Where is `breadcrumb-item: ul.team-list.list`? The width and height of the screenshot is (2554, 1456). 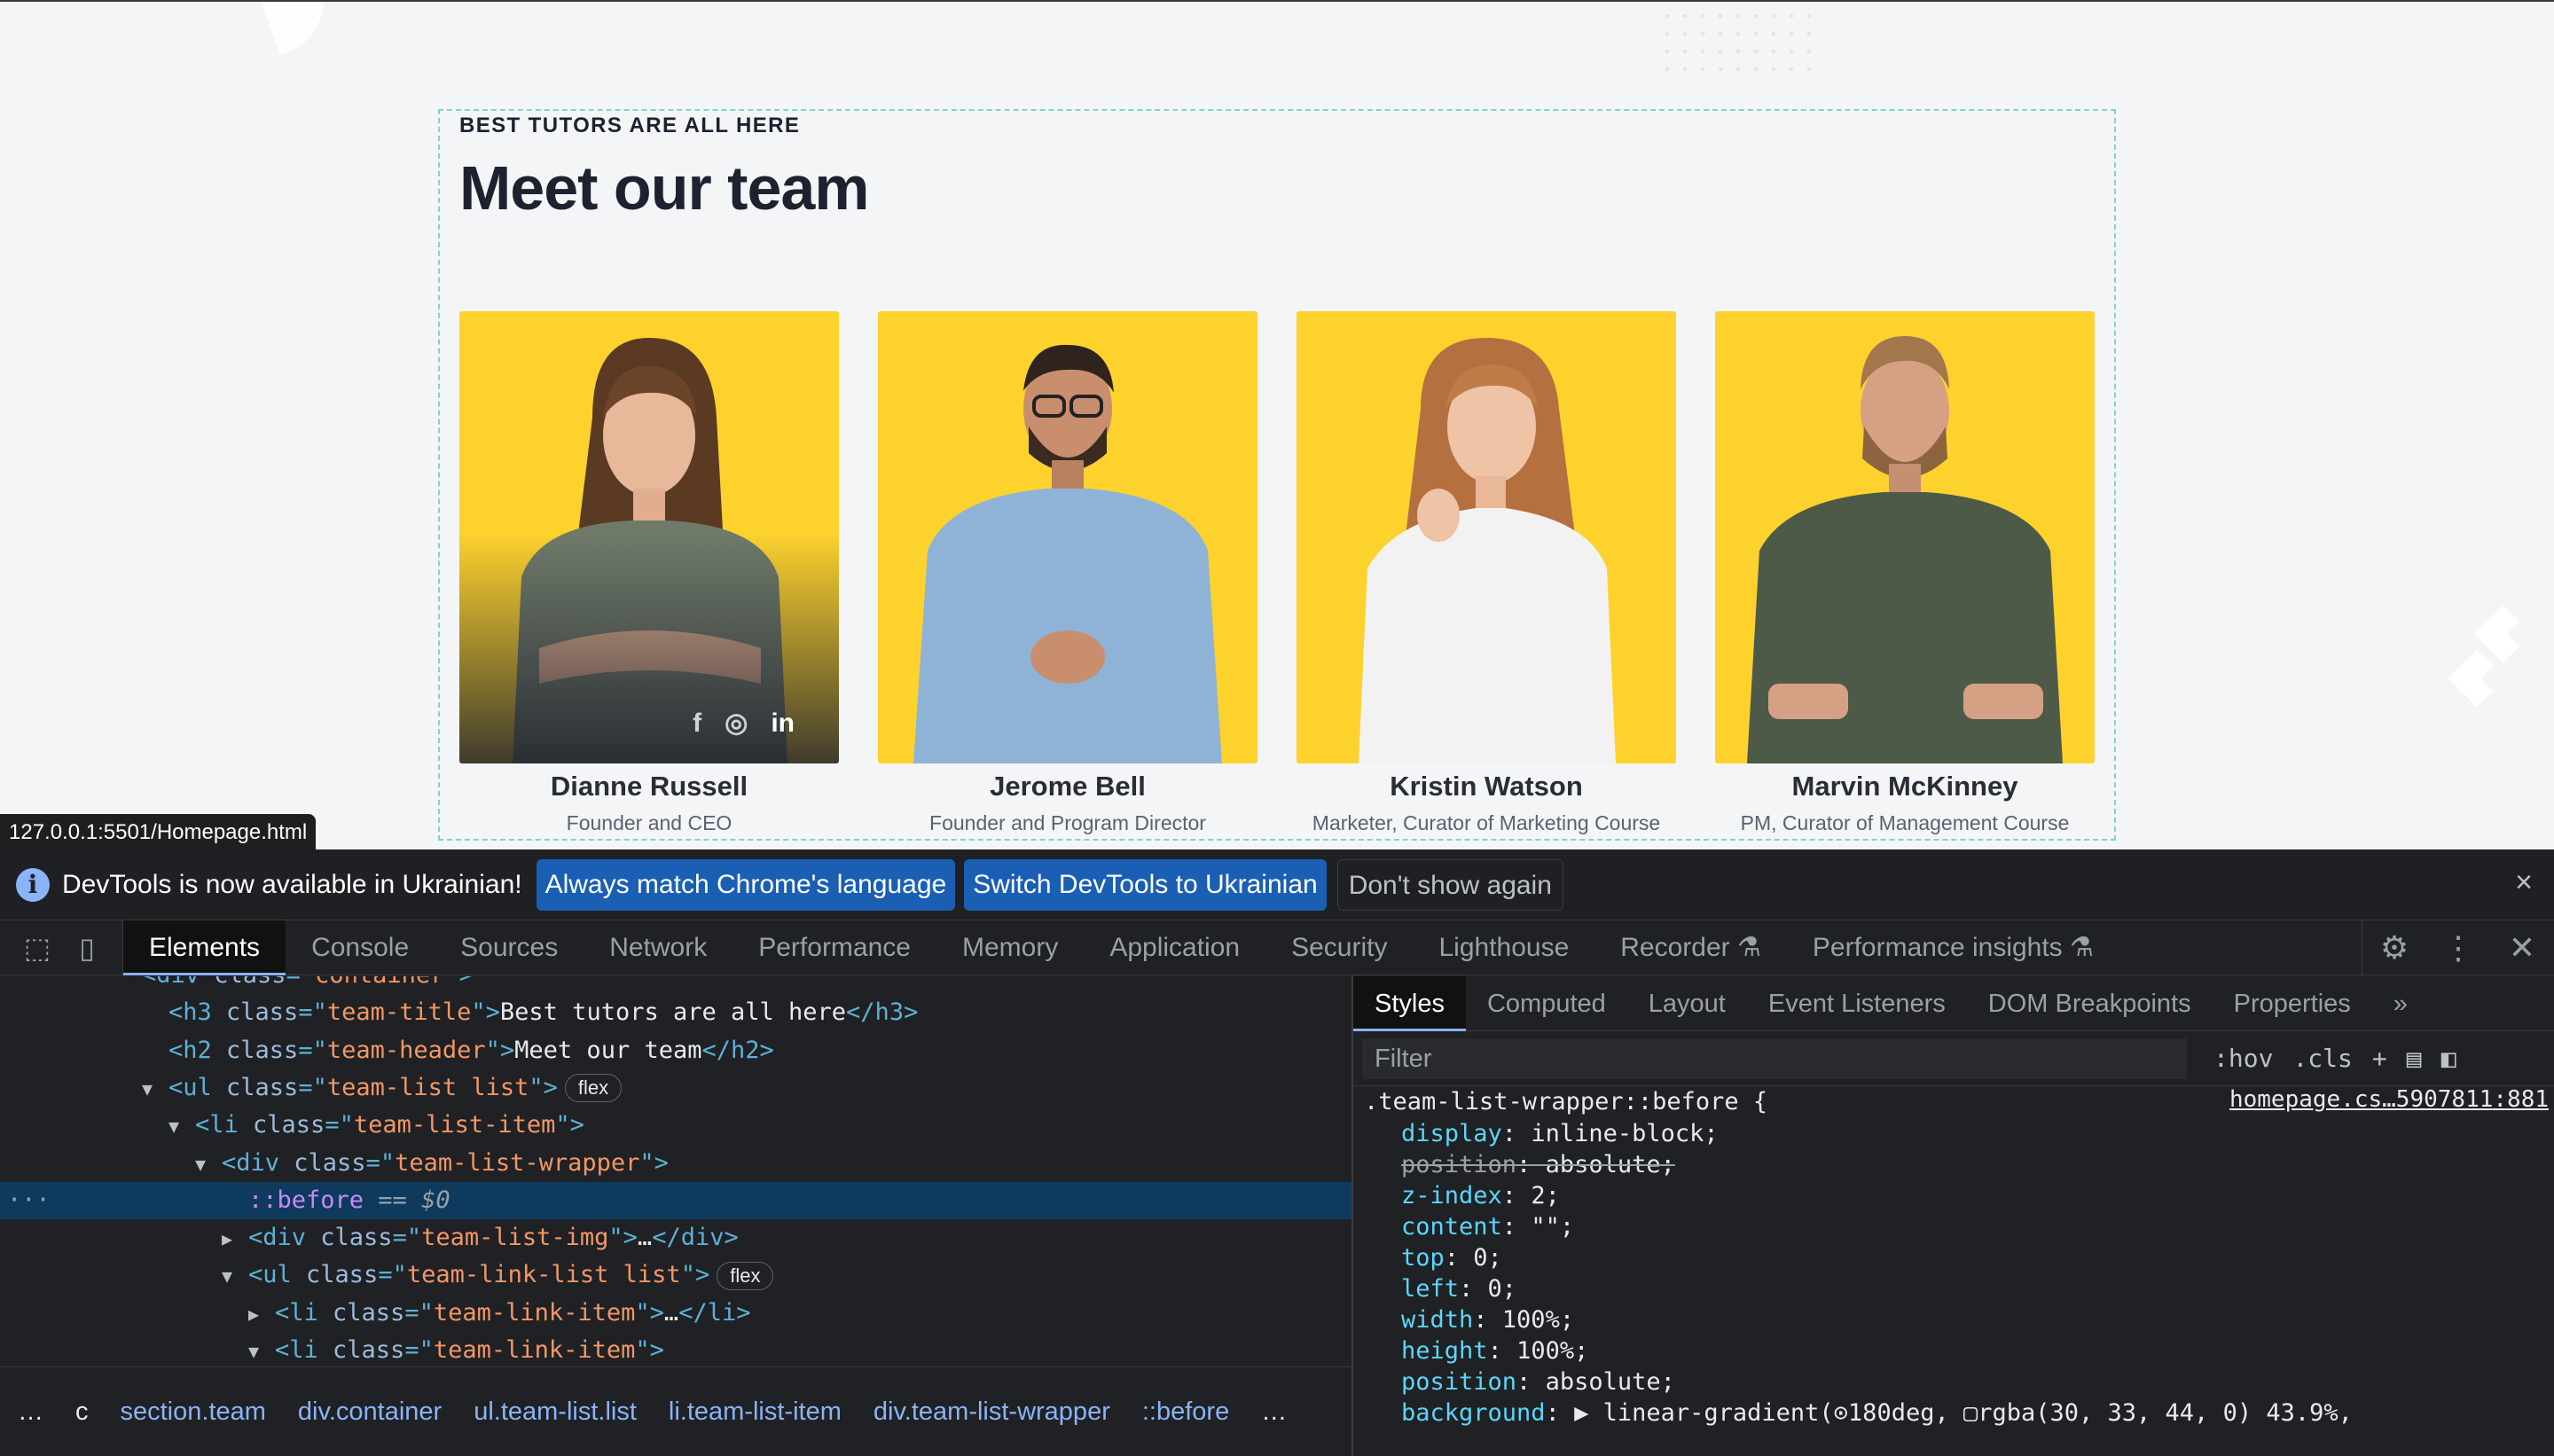
breadcrumb-item: ul.team-list.list is located at coordinates (555, 1412).